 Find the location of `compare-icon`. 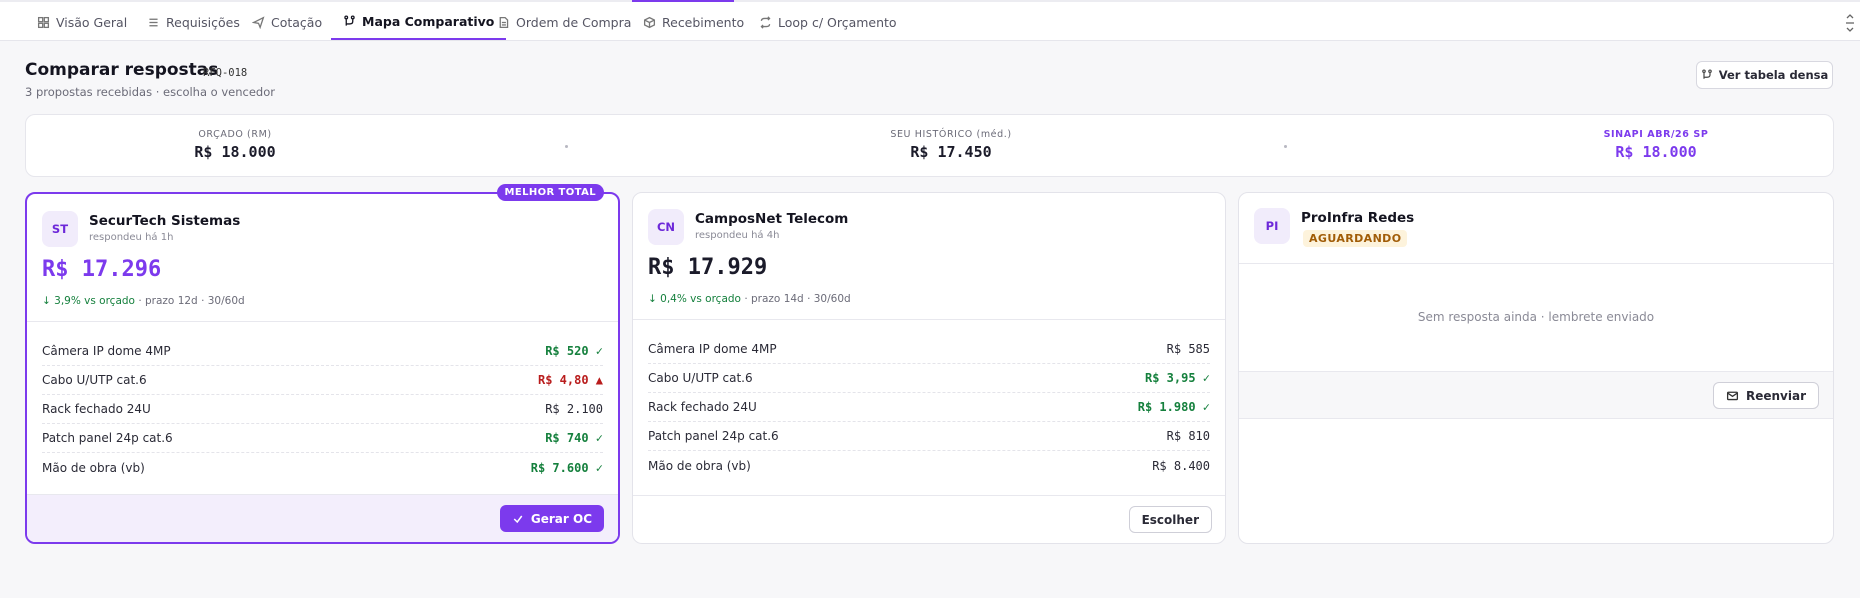

compare-icon is located at coordinates (1706, 74).